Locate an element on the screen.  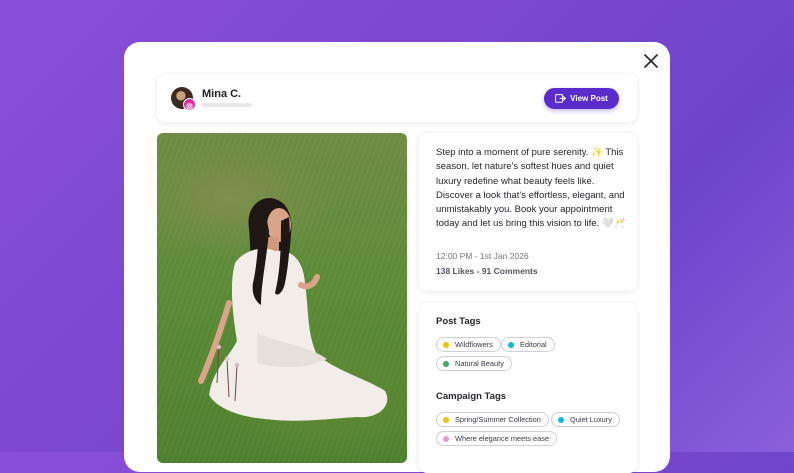
tag-label: Editorial is located at coordinates (533, 344).